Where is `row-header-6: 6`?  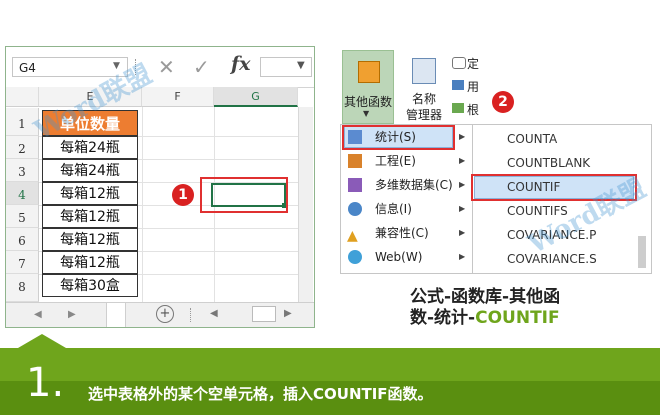 row-header-6: 6 is located at coordinates (22, 239).